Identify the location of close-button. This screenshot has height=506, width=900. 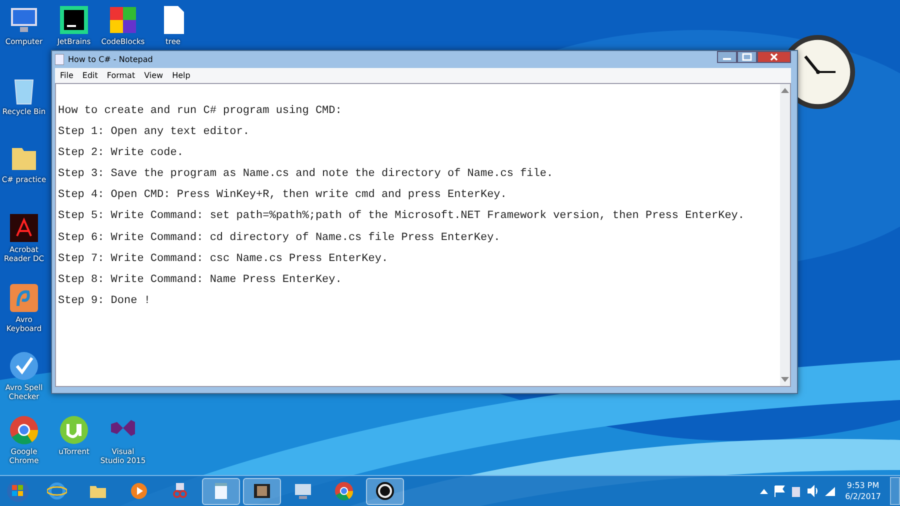
(774, 57).